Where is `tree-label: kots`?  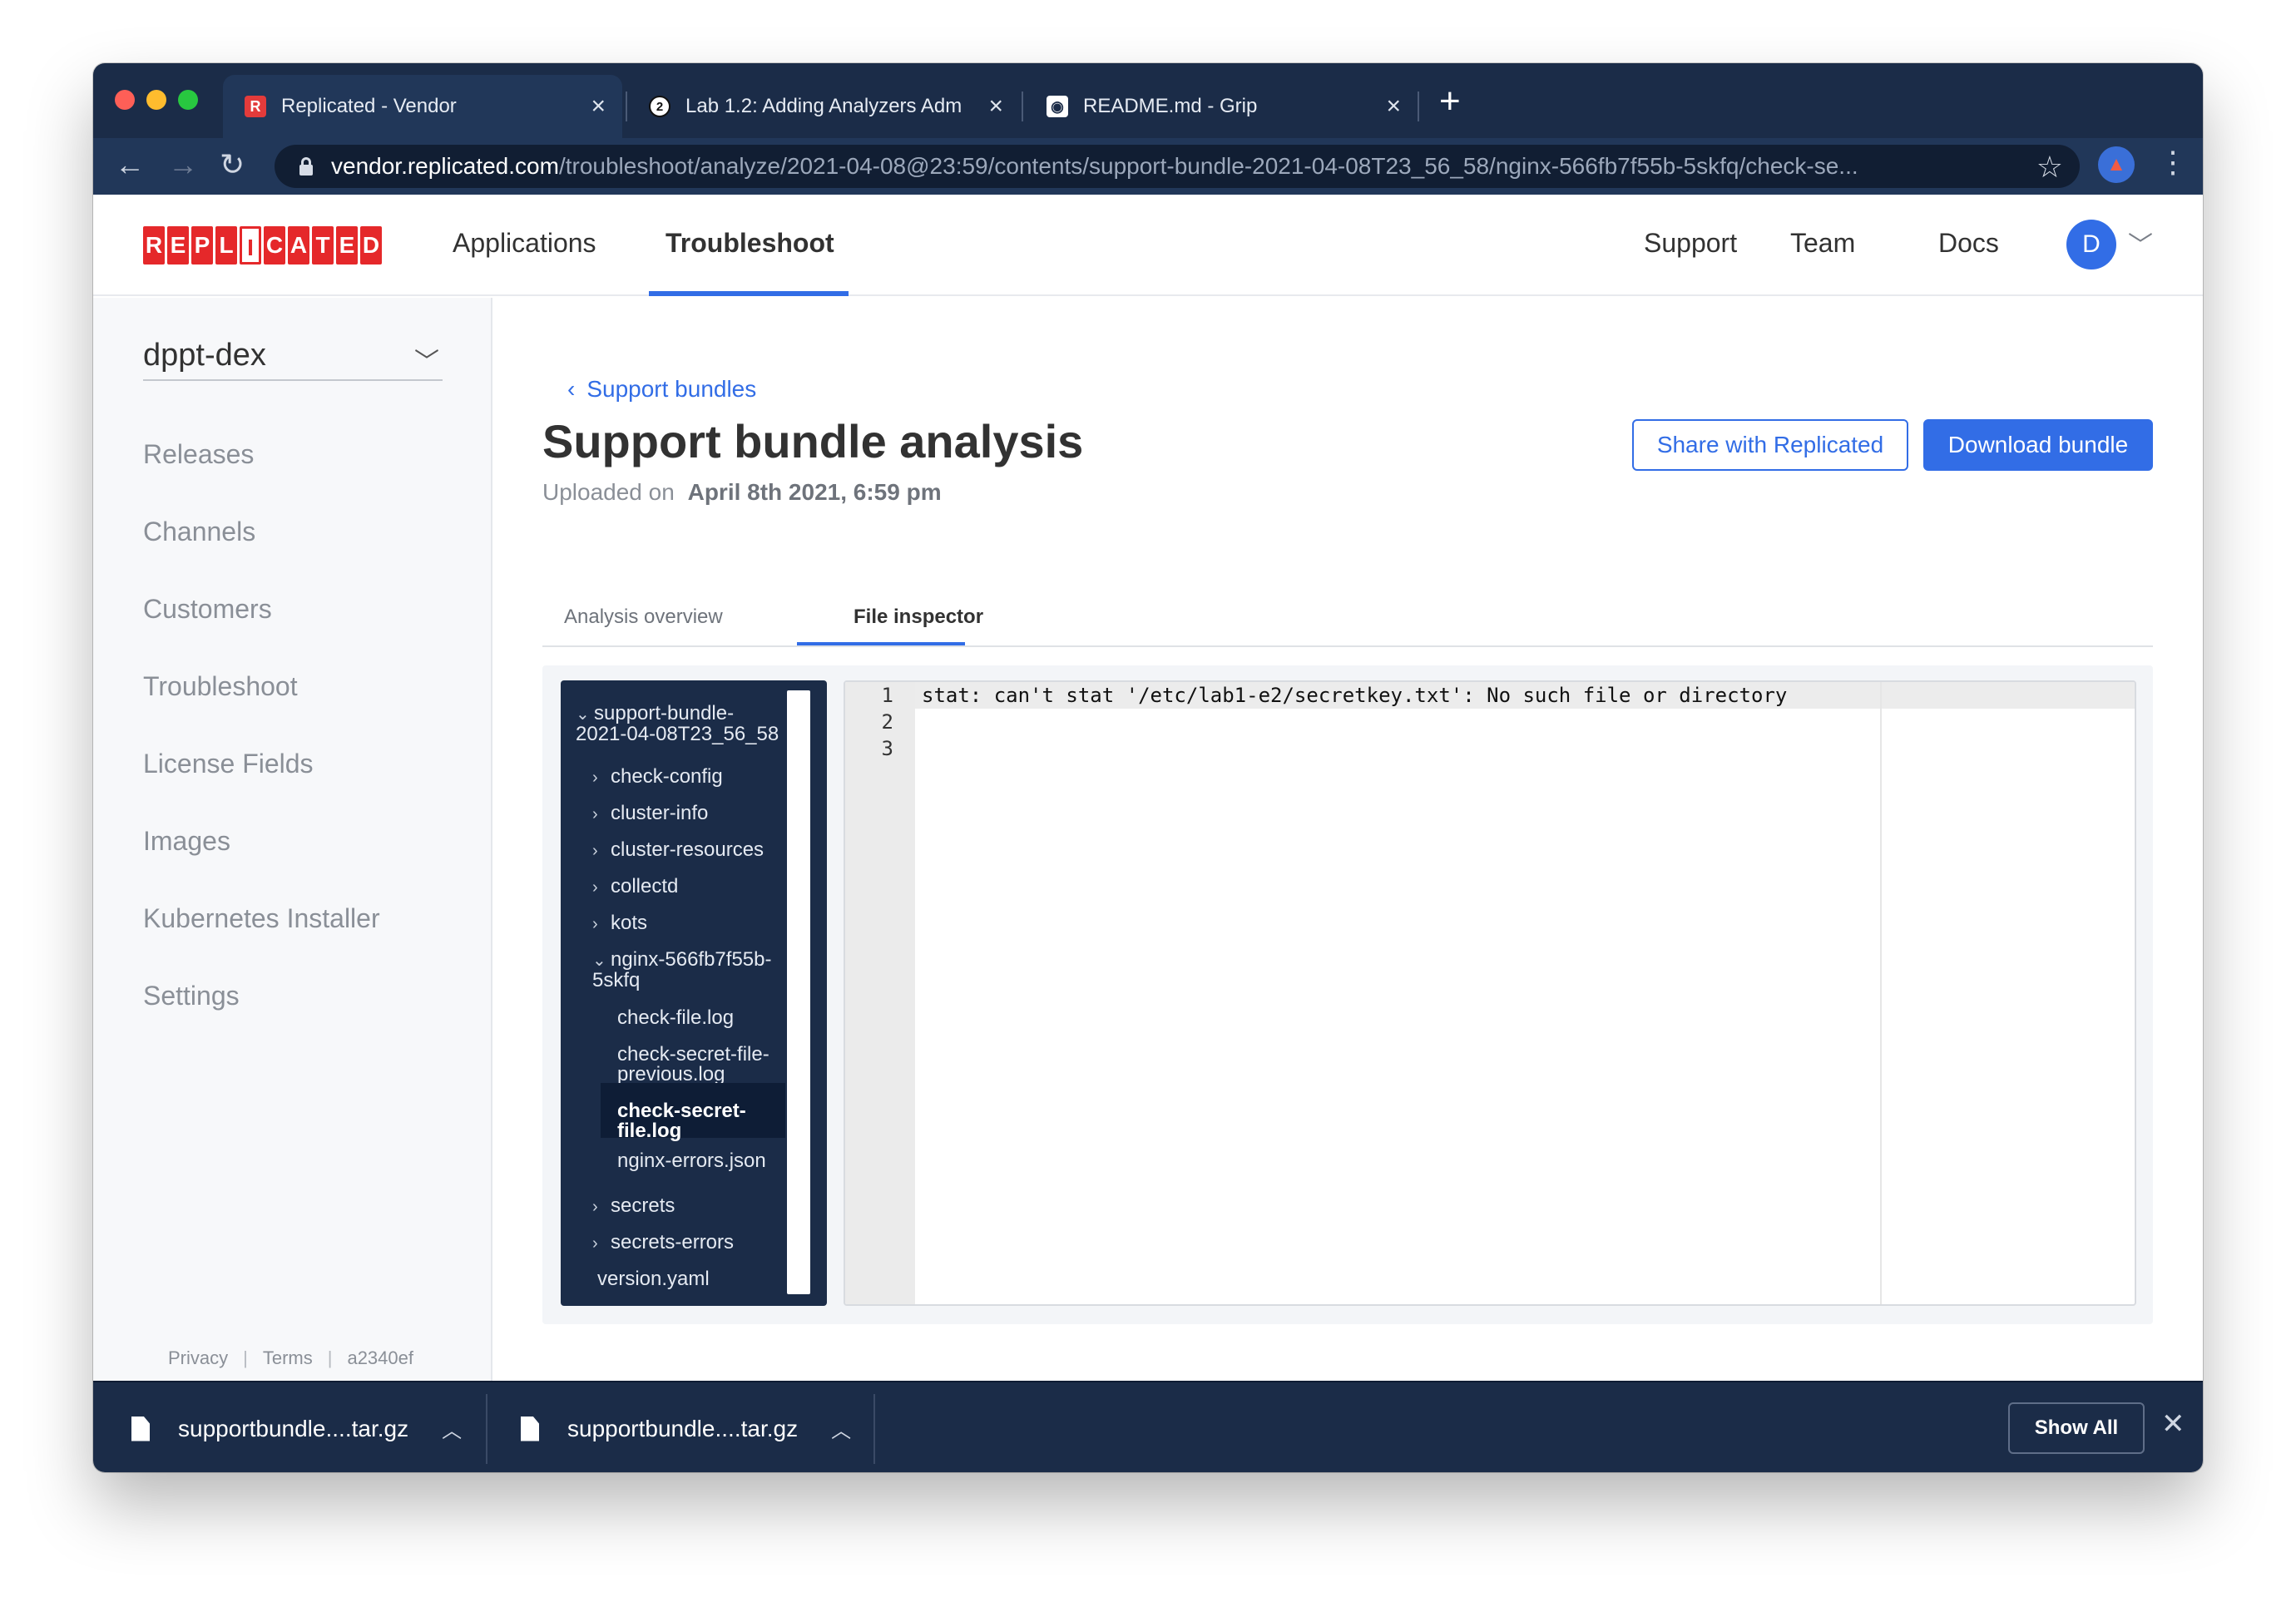
tree-label: kots is located at coordinates (629, 923).